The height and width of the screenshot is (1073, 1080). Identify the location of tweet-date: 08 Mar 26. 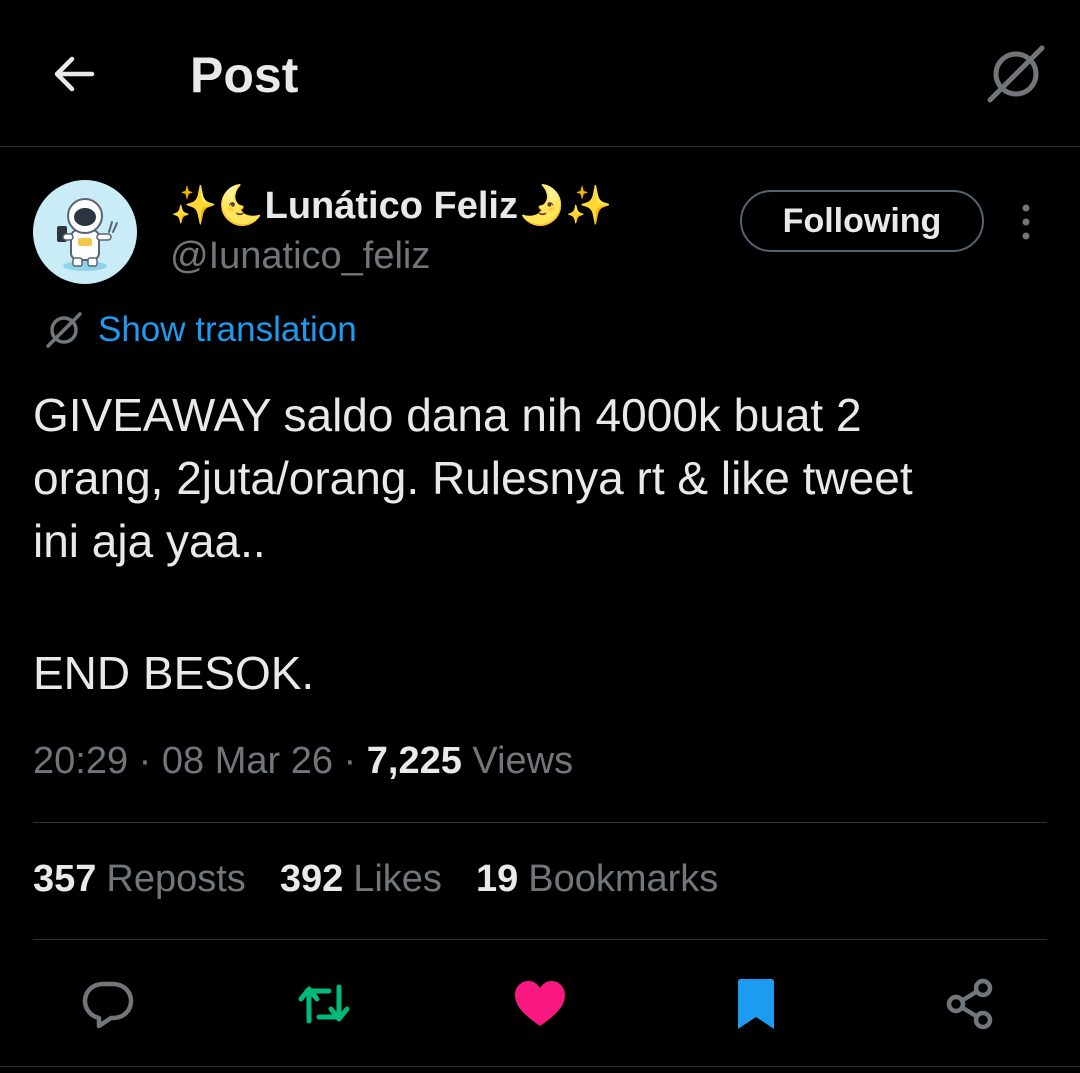
(247, 761).